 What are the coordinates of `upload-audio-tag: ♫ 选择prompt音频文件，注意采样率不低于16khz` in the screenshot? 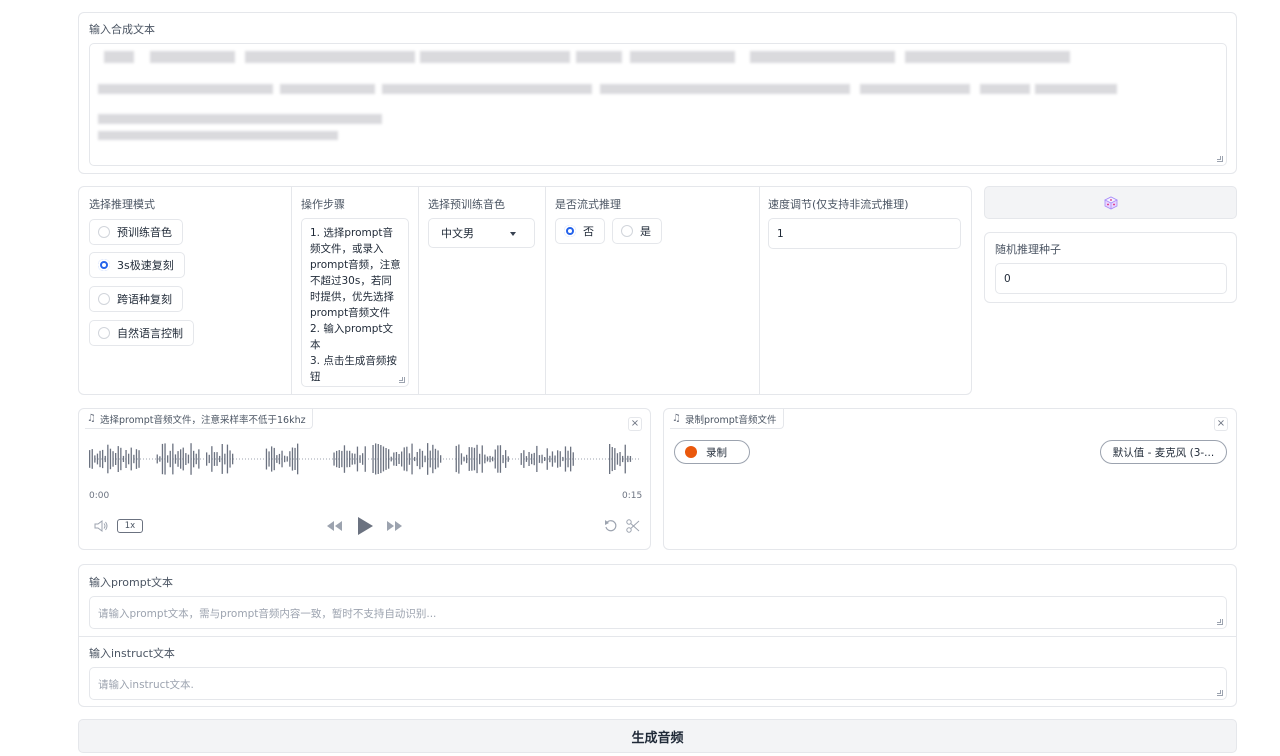 It's located at (199, 419).